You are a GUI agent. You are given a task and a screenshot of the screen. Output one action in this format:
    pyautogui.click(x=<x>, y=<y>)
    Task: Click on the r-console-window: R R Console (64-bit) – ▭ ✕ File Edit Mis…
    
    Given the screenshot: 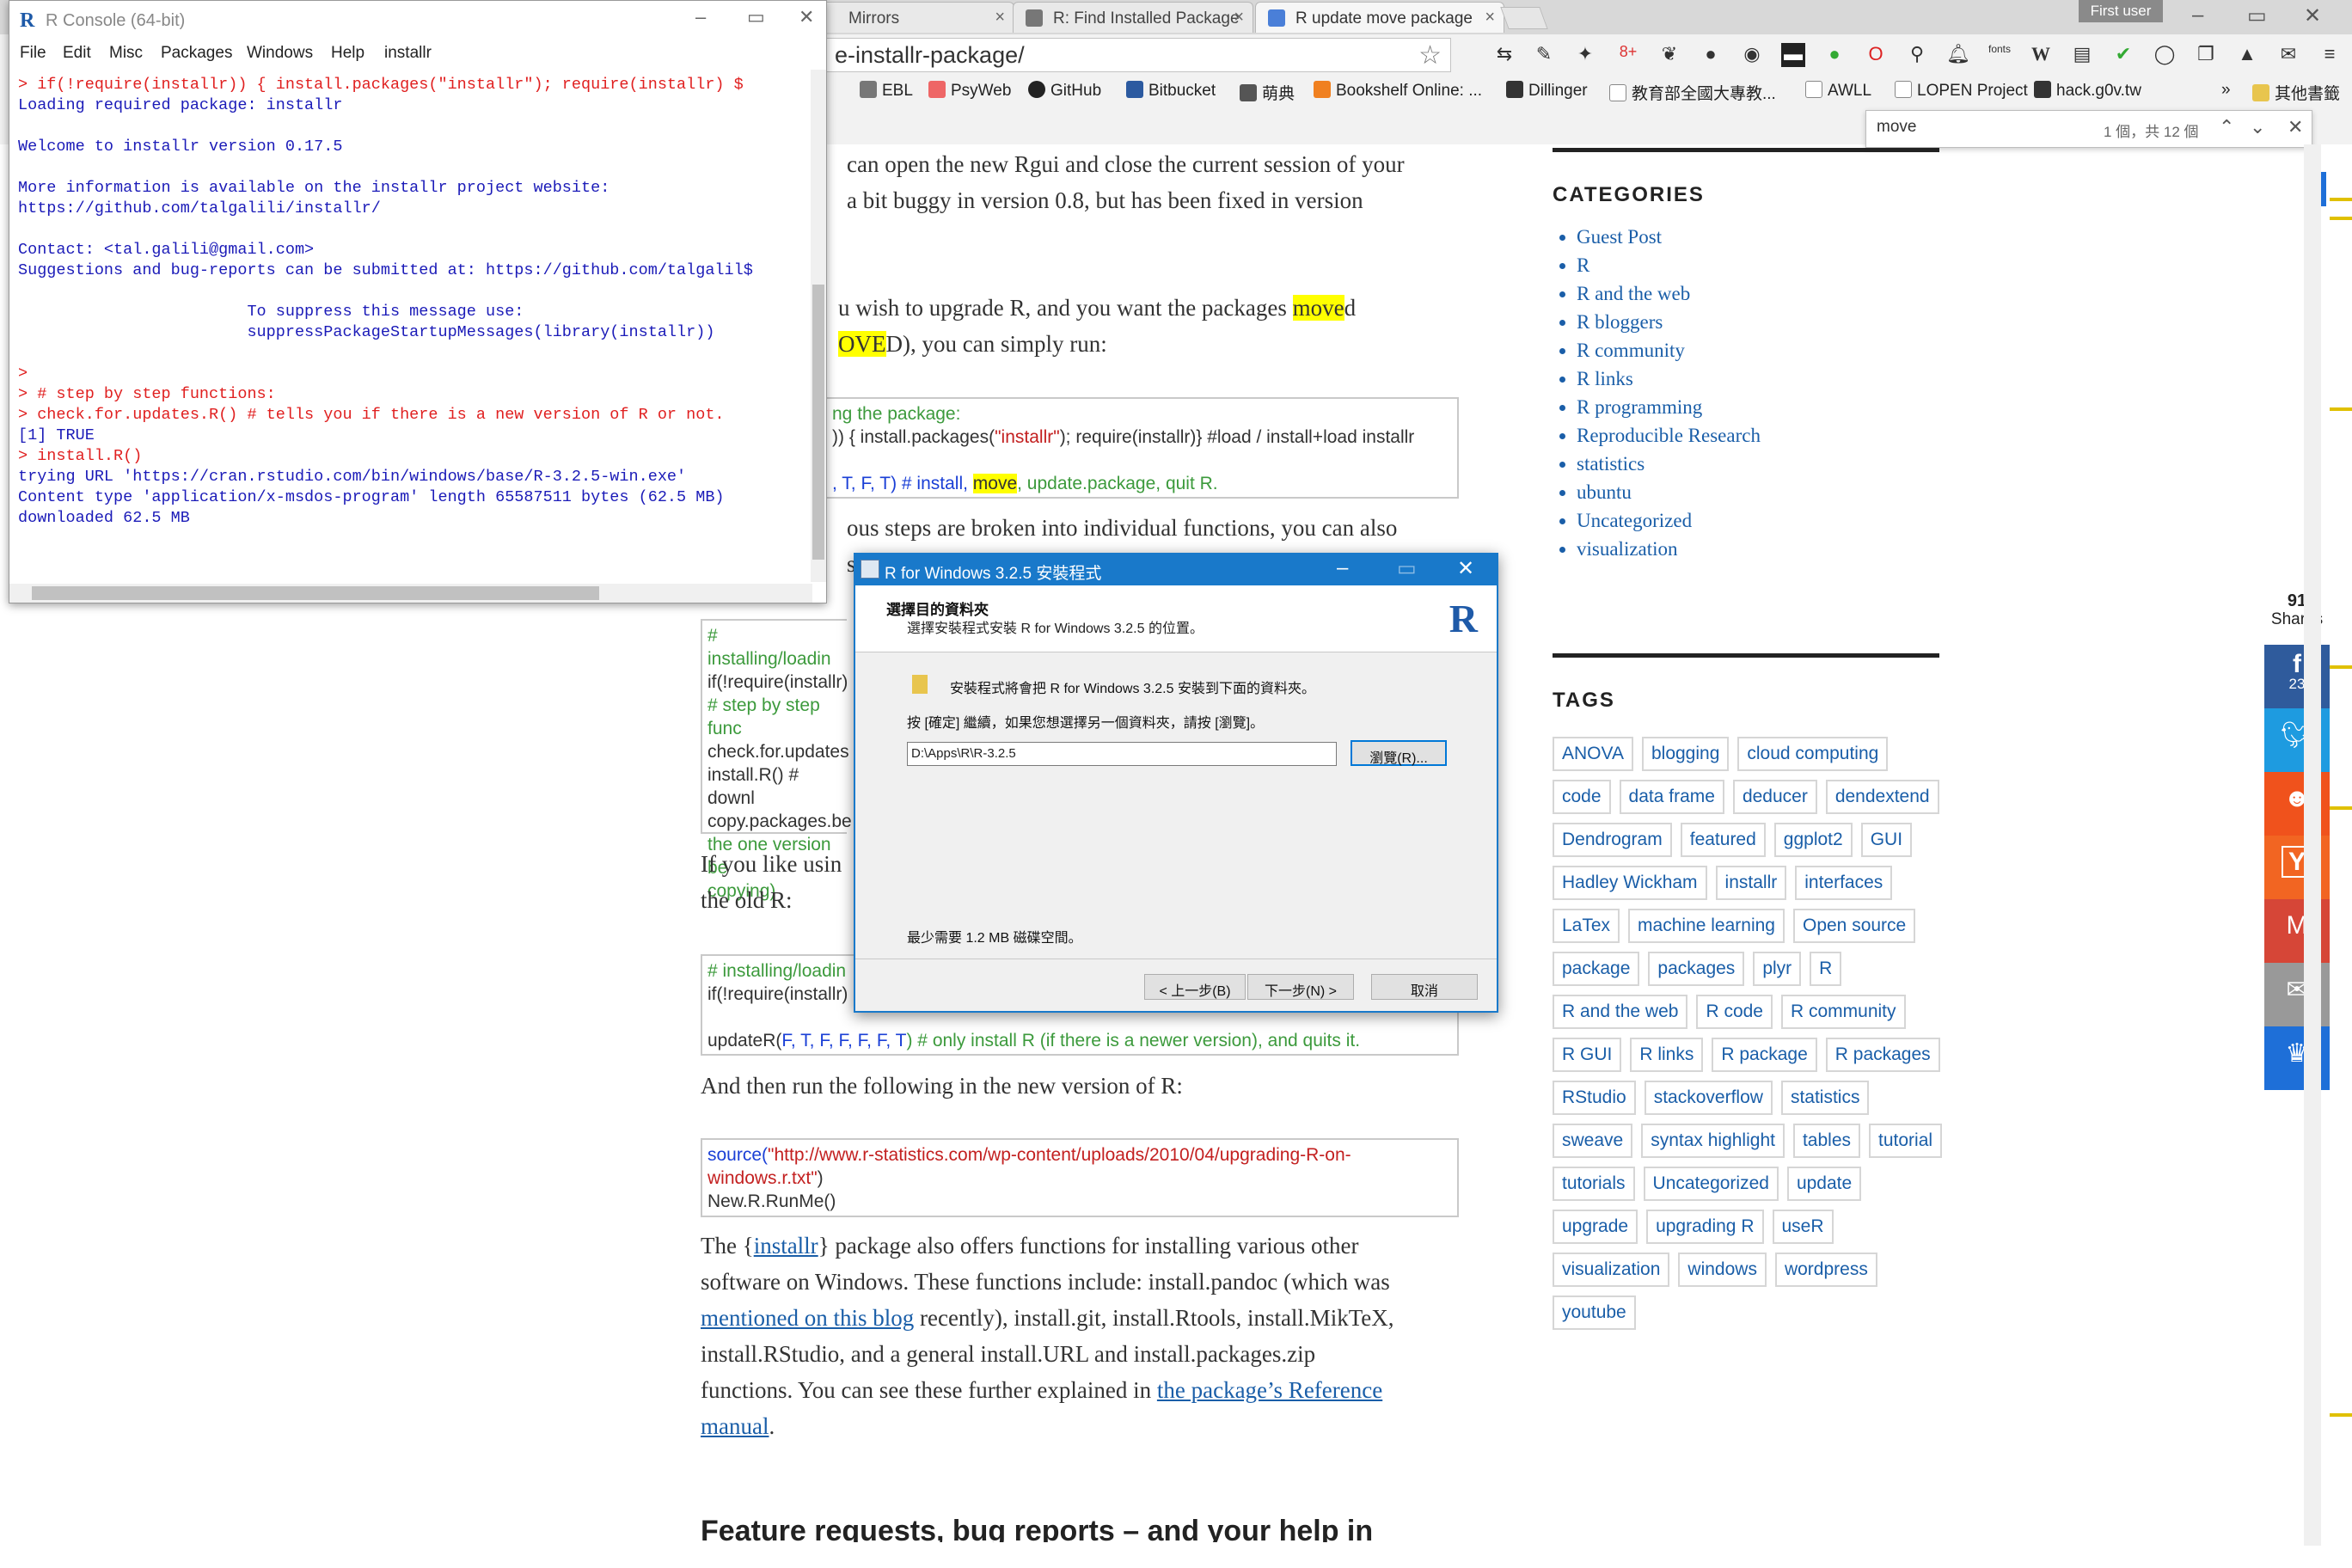 What is the action you would take?
    pyautogui.click(x=418, y=301)
    